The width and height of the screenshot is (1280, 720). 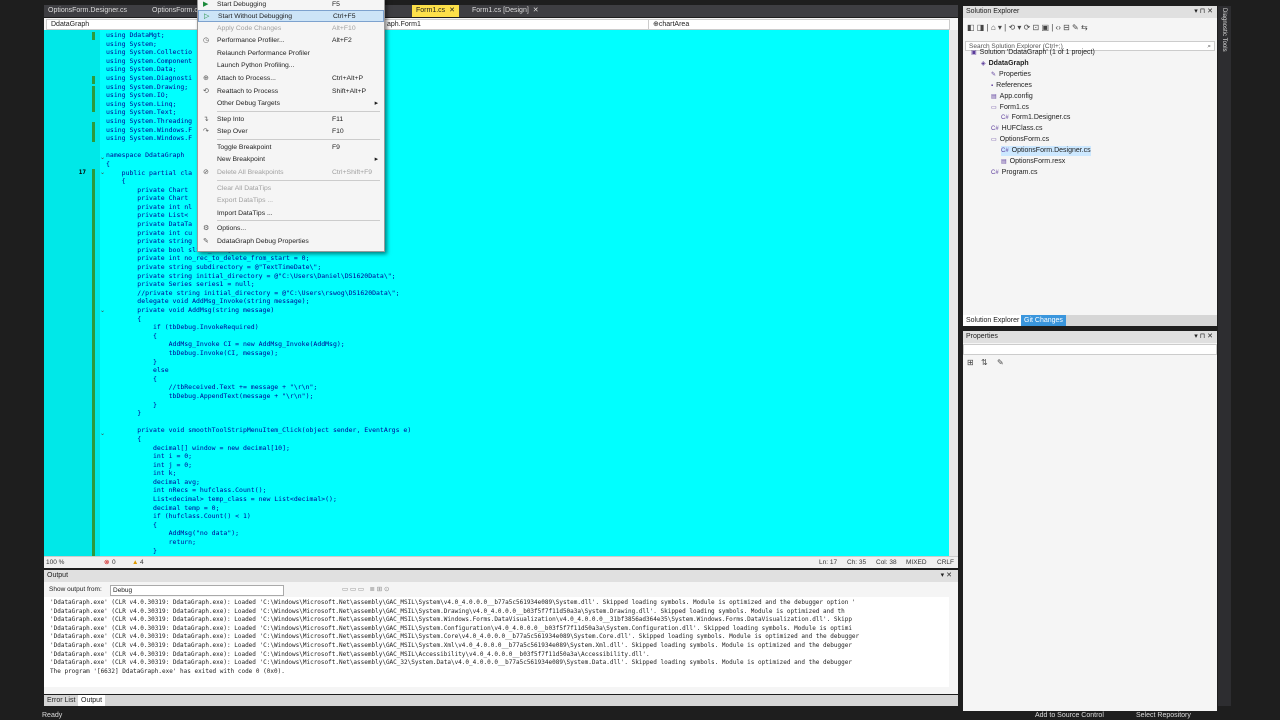 I want to click on toolbar-icons: ◧ ◨ | ⌂ ▾ | ⟲ ▾ ⟳ ⊡ ▣ | ‹› ⊟ ✎ ⇆, so click(x=1027, y=27).